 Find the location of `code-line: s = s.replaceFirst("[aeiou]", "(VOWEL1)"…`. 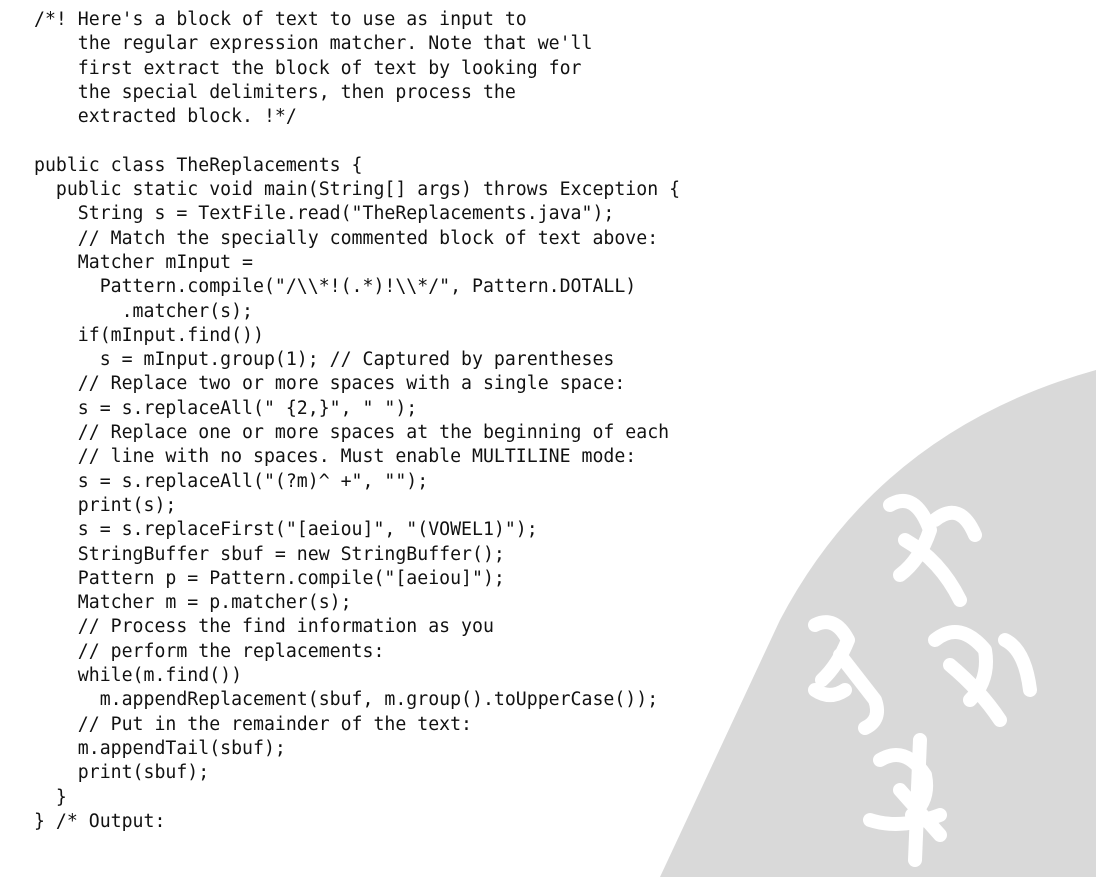

code-line: s = s.replaceFirst("[aeiou]", "(VOWEL1)"… is located at coordinates (286, 530).